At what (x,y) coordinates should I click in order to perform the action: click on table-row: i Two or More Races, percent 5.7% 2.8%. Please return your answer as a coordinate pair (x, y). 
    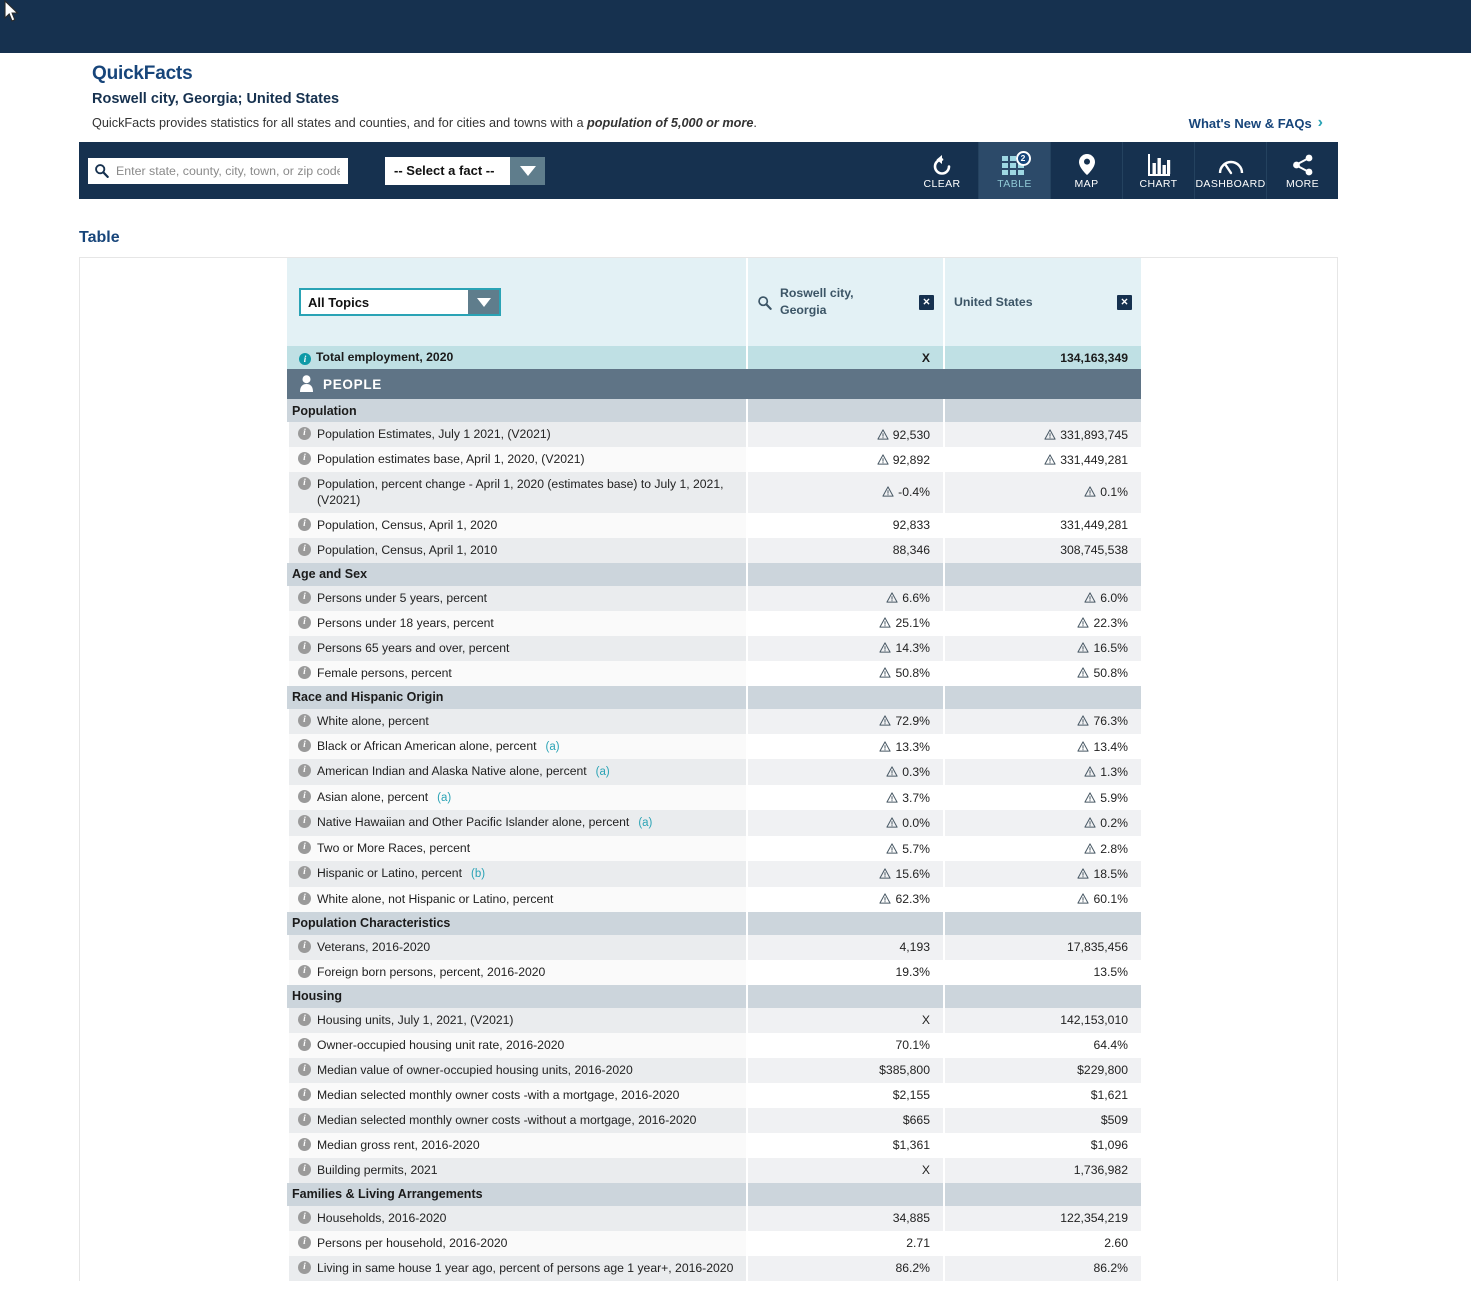
    Looking at the image, I should click on (713, 848).